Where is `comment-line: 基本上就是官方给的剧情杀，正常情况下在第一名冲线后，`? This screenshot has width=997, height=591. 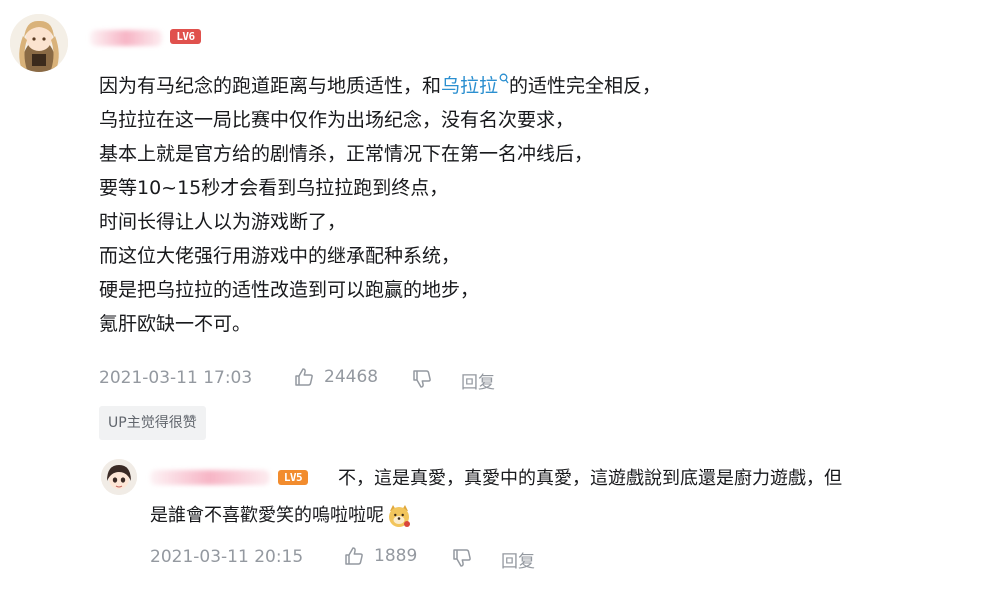
comment-line: 基本上就是官方给的剧情杀，正常情况下在第一名冲线后， is located at coordinates (346, 154).